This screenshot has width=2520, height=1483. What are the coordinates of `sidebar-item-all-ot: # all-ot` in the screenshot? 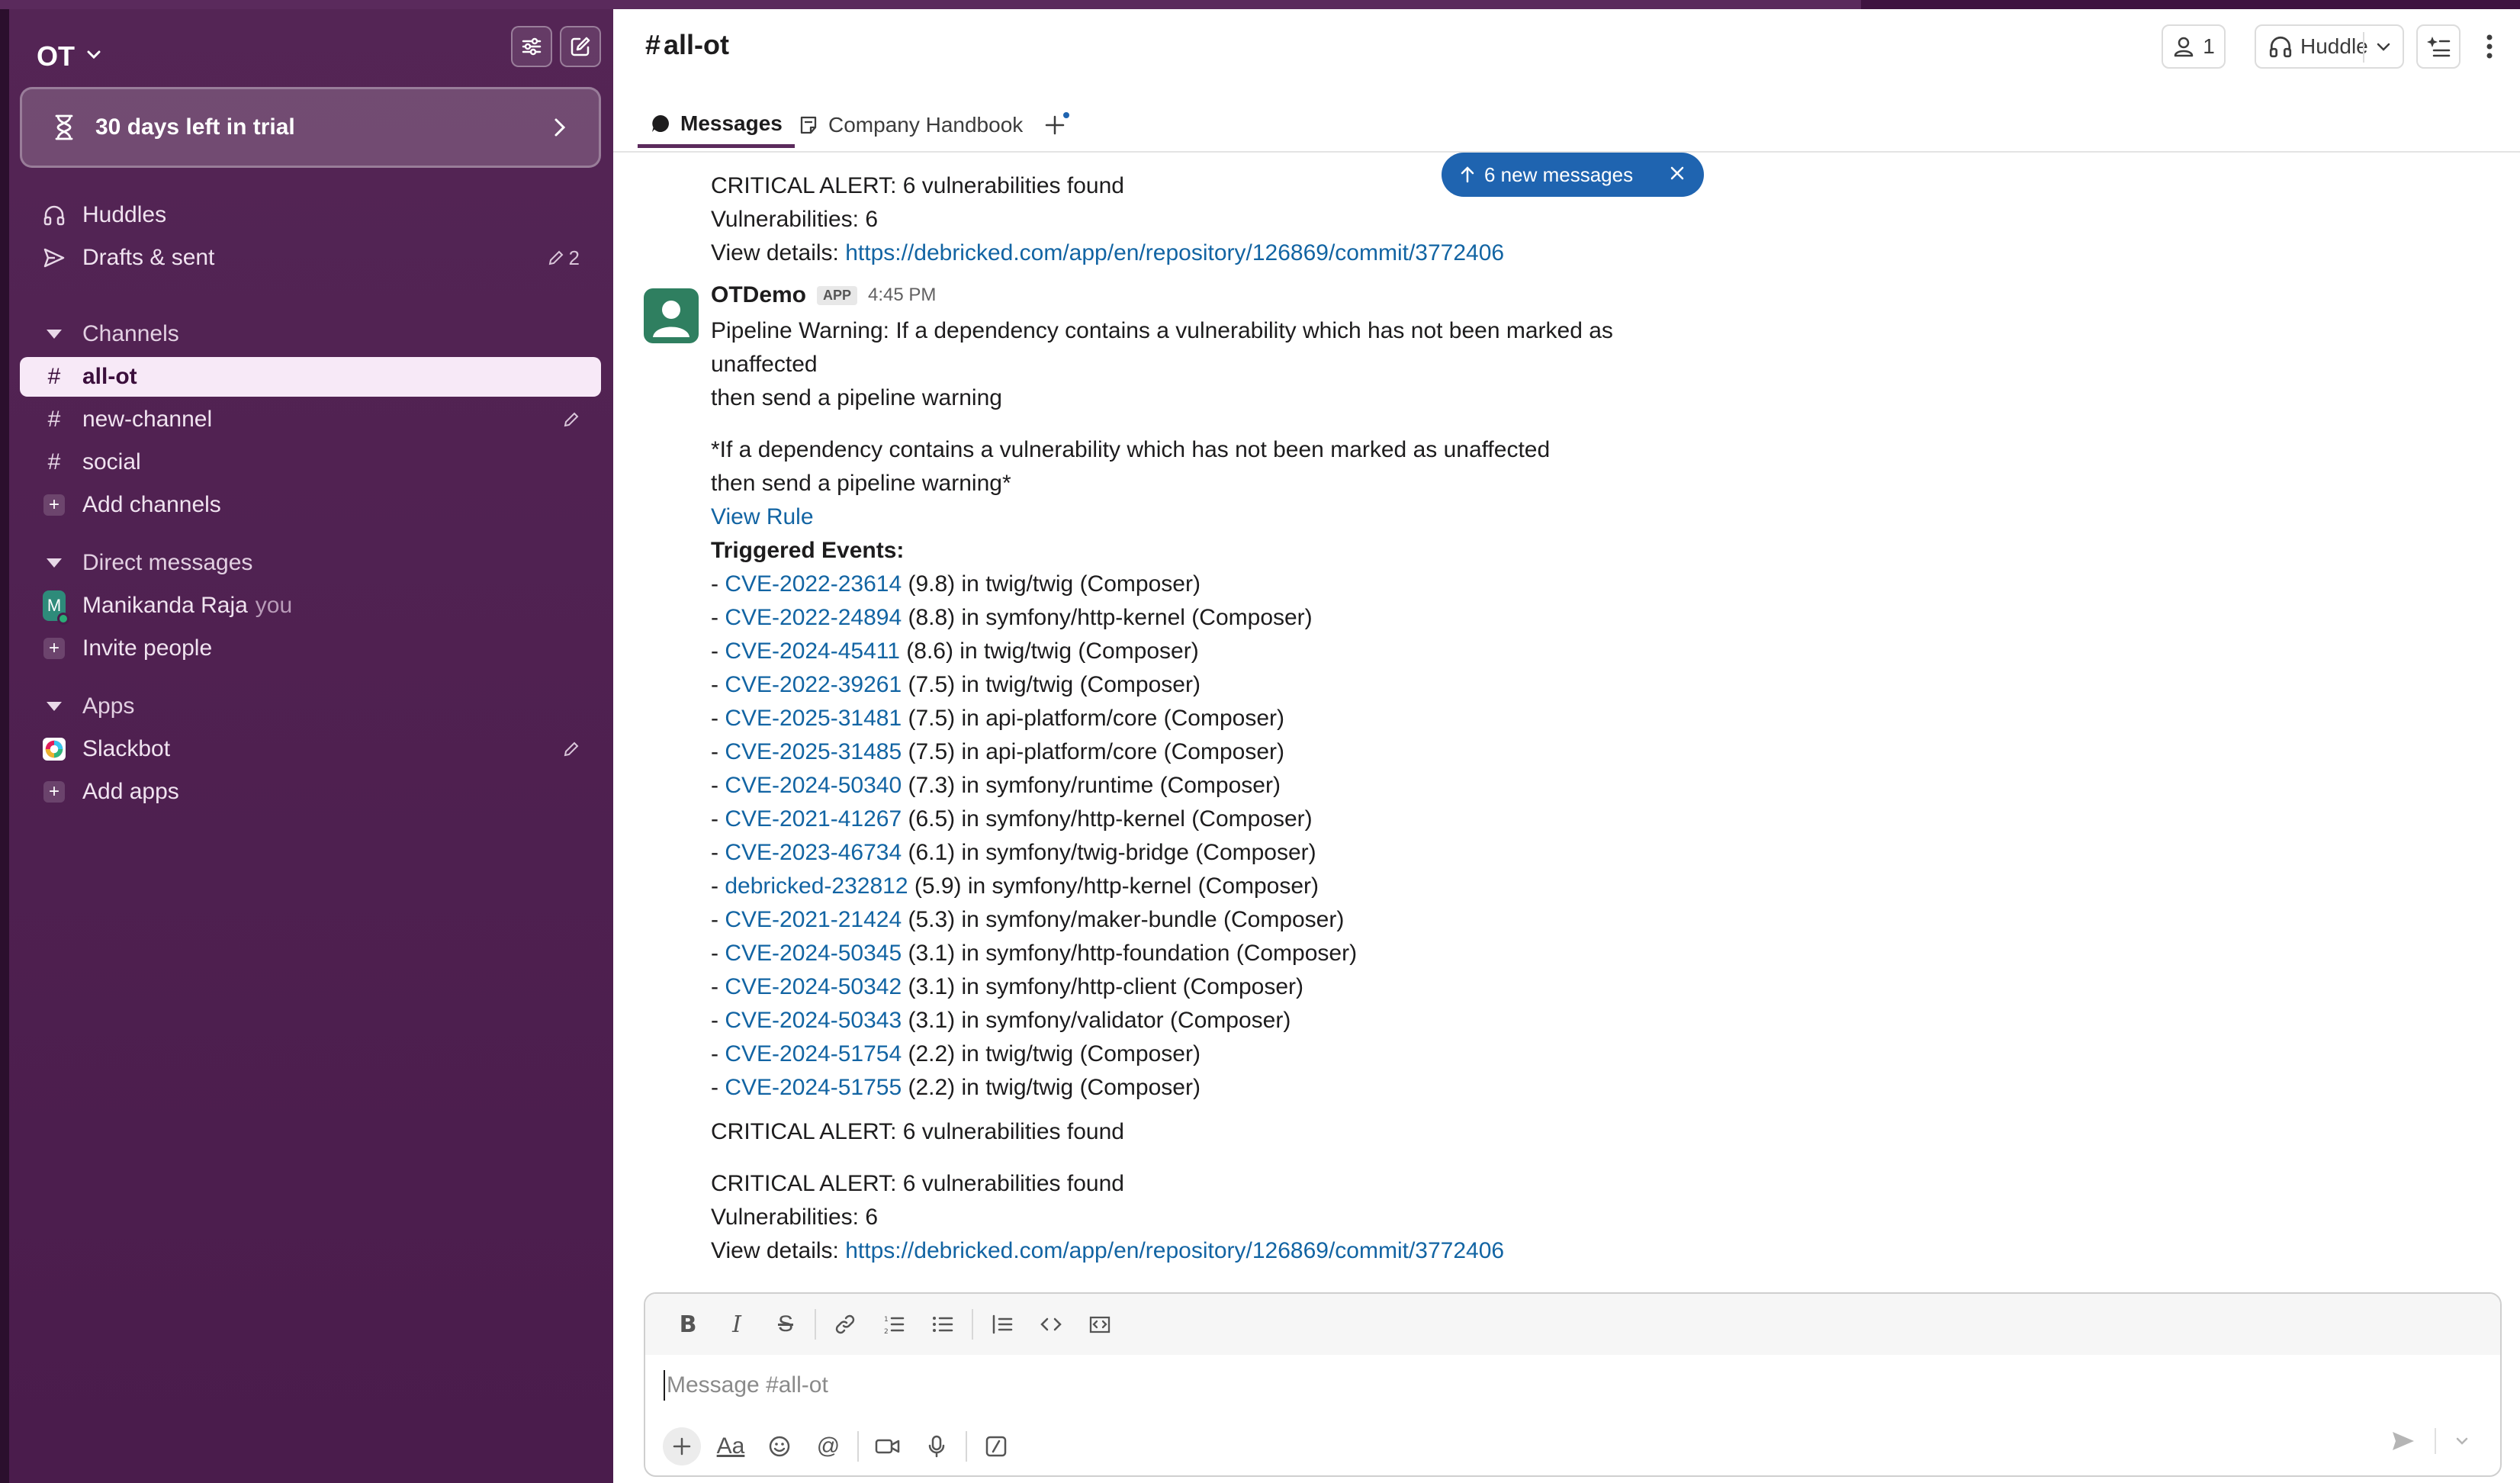 It's located at (310, 377).